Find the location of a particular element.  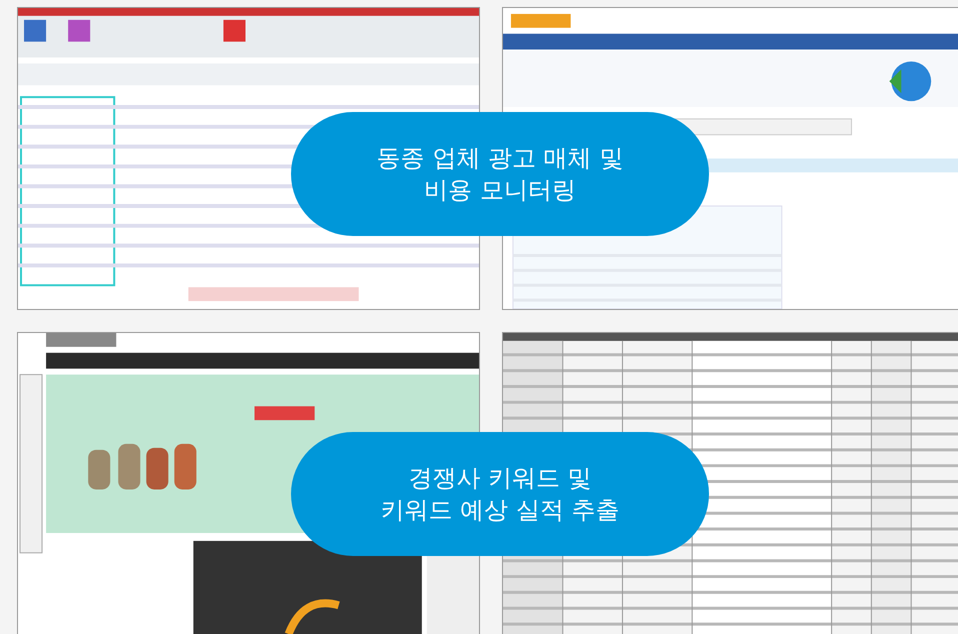

caption-text: 경쟁사 키워드 및 키워드 예상 실적 추출 is located at coordinates (500, 494).